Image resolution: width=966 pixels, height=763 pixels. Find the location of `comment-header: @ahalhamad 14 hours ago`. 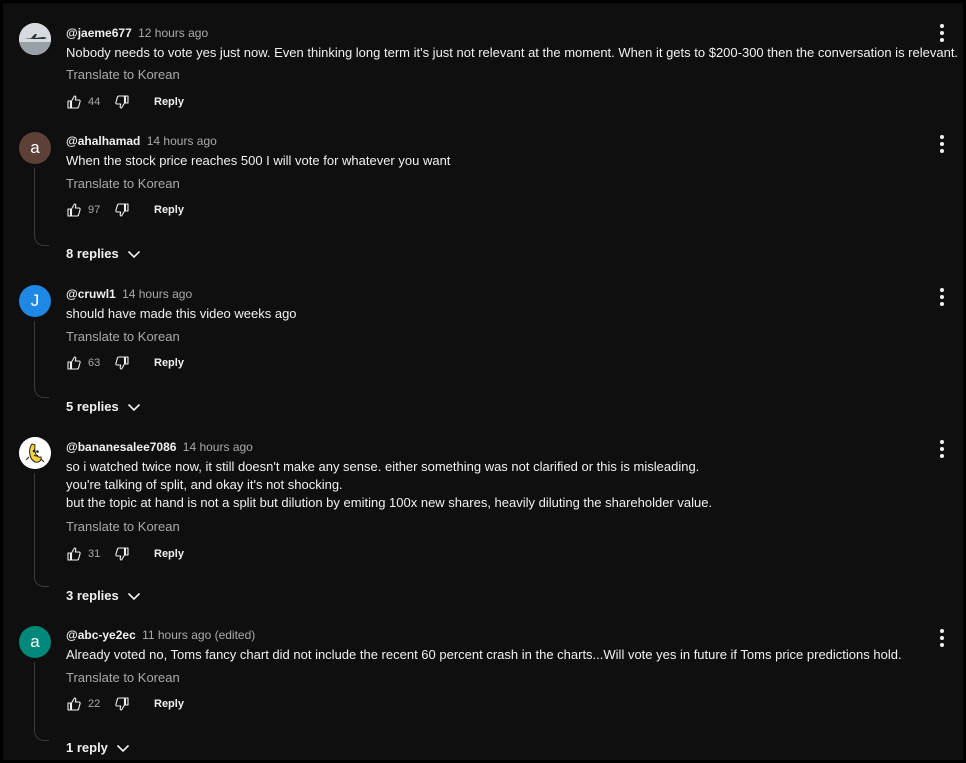

comment-header: @ahalhamad 14 hours ago is located at coordinates (141, 141).